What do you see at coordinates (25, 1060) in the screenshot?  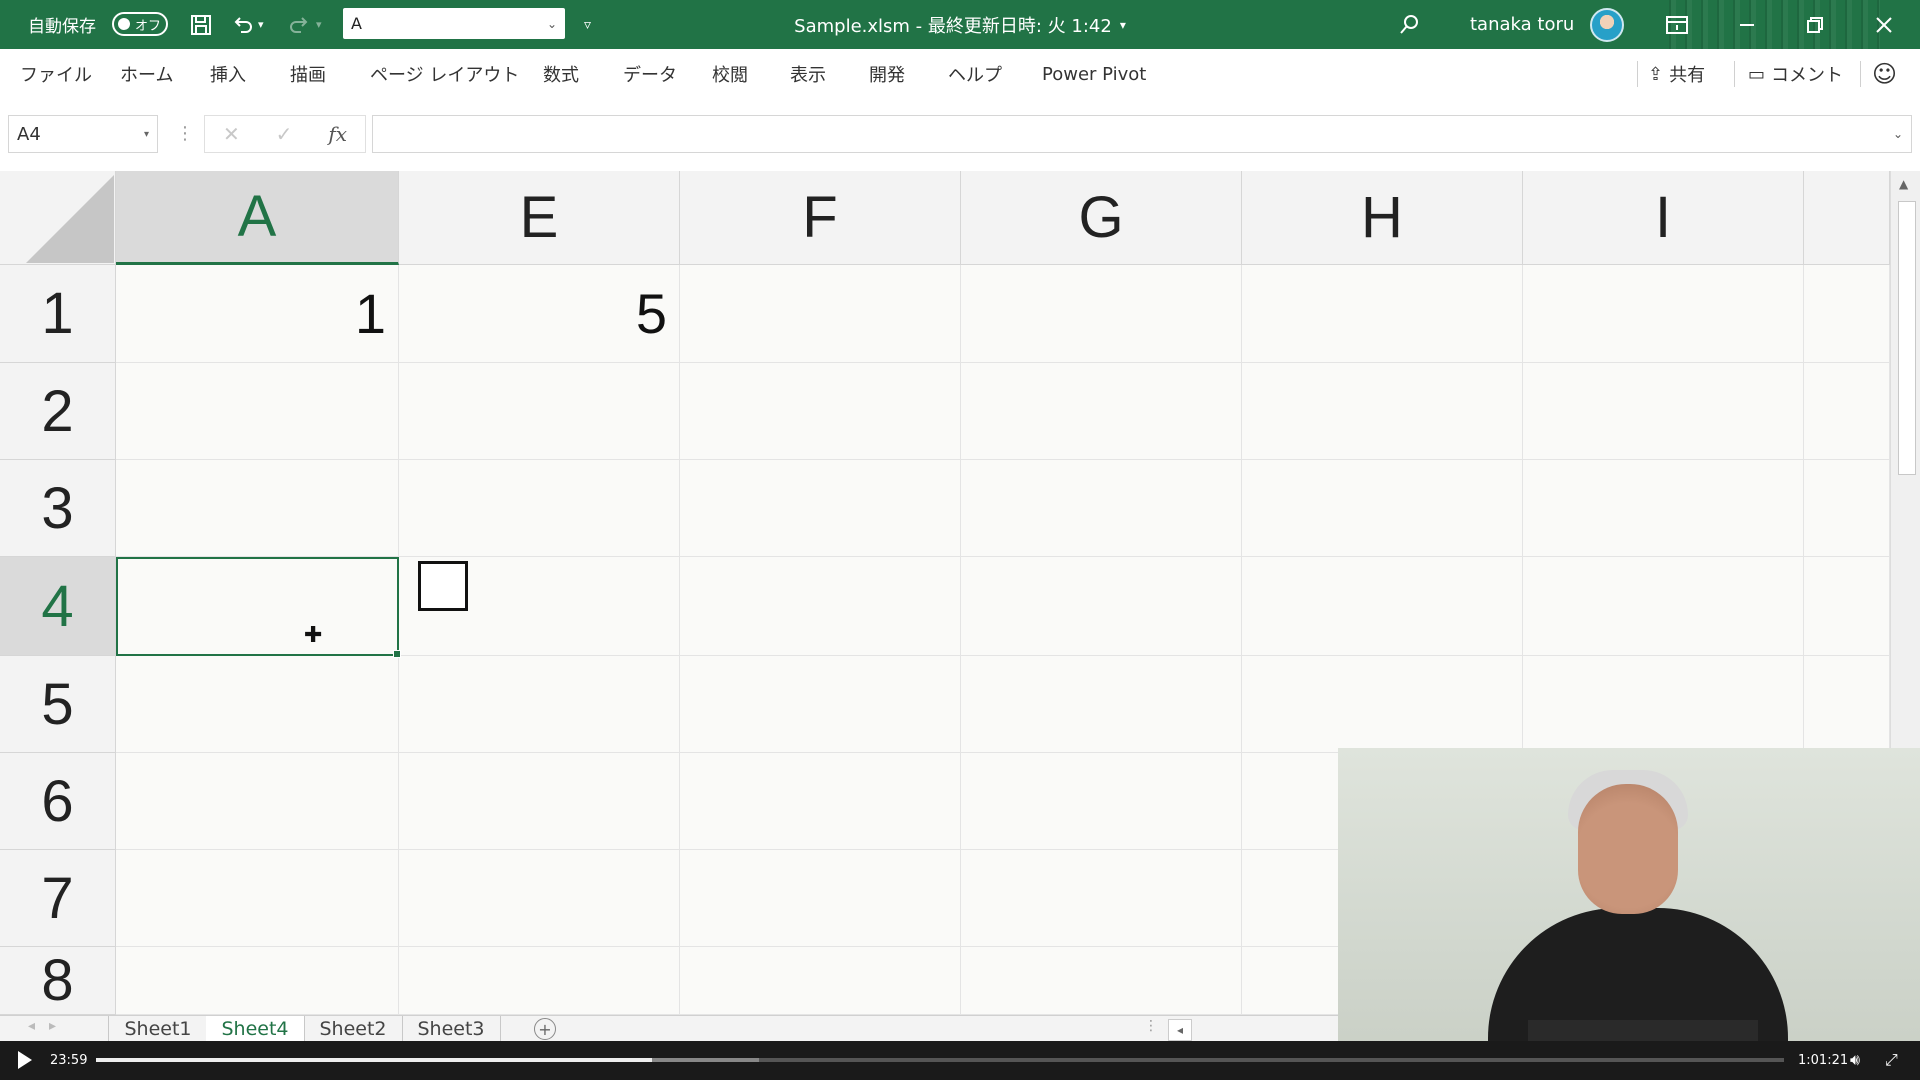 I see `play-icon` at bounding box center [25, 1060].